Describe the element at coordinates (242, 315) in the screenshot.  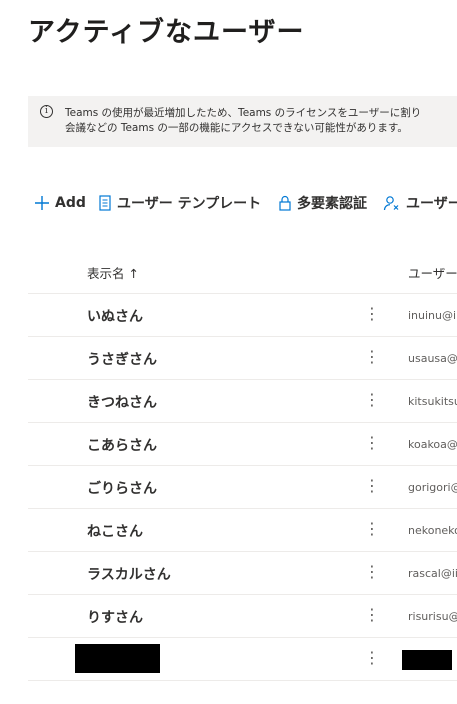
I see `table-row: いぬさん ⋮ inuinu@ii` at that location.